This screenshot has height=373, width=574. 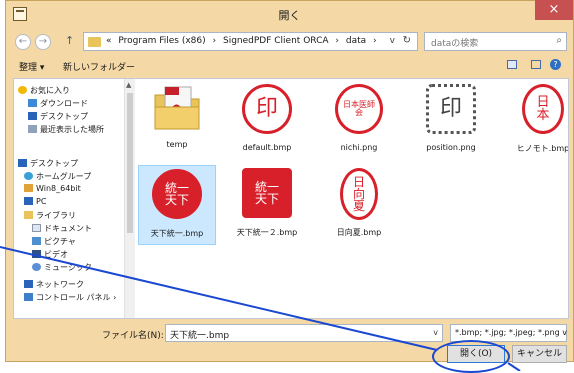 I want to click on breadcrumb-overflow: «, so click(x=109, y=41).